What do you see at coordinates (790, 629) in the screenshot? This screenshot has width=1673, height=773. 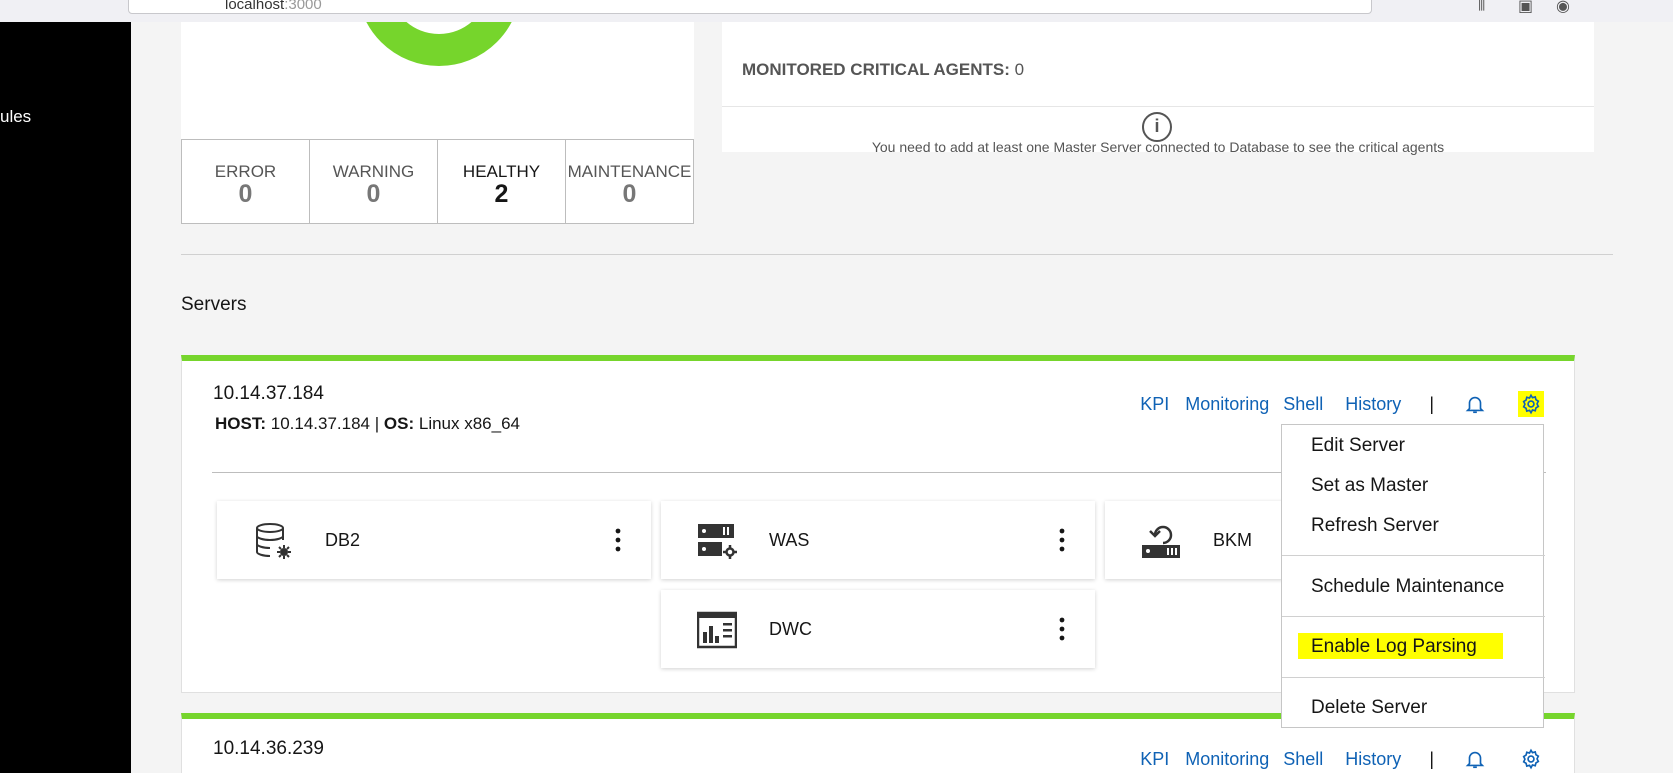 I see `app-label: DWC` at bounding box center [790, 629].